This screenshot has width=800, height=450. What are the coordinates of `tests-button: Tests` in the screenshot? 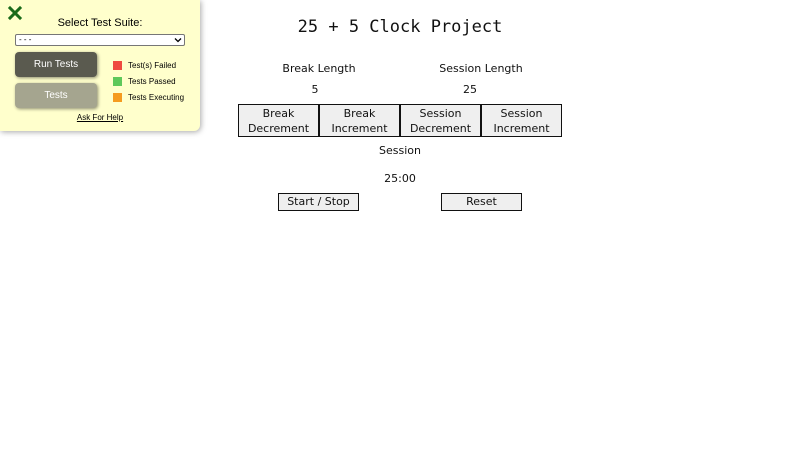 It's located at (56, 95).